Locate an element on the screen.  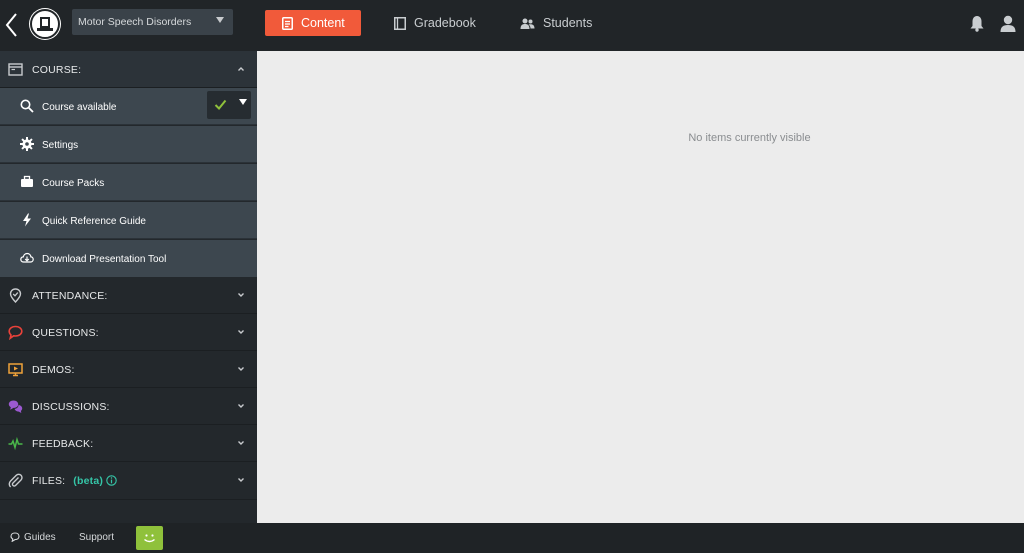
section-questions: QUESTIONS: is located at coordinates (128, 332).